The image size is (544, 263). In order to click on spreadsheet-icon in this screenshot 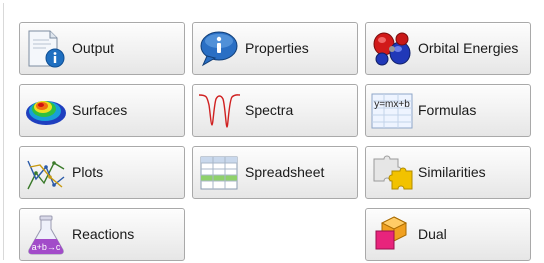, I will do `click(219, 173)`.